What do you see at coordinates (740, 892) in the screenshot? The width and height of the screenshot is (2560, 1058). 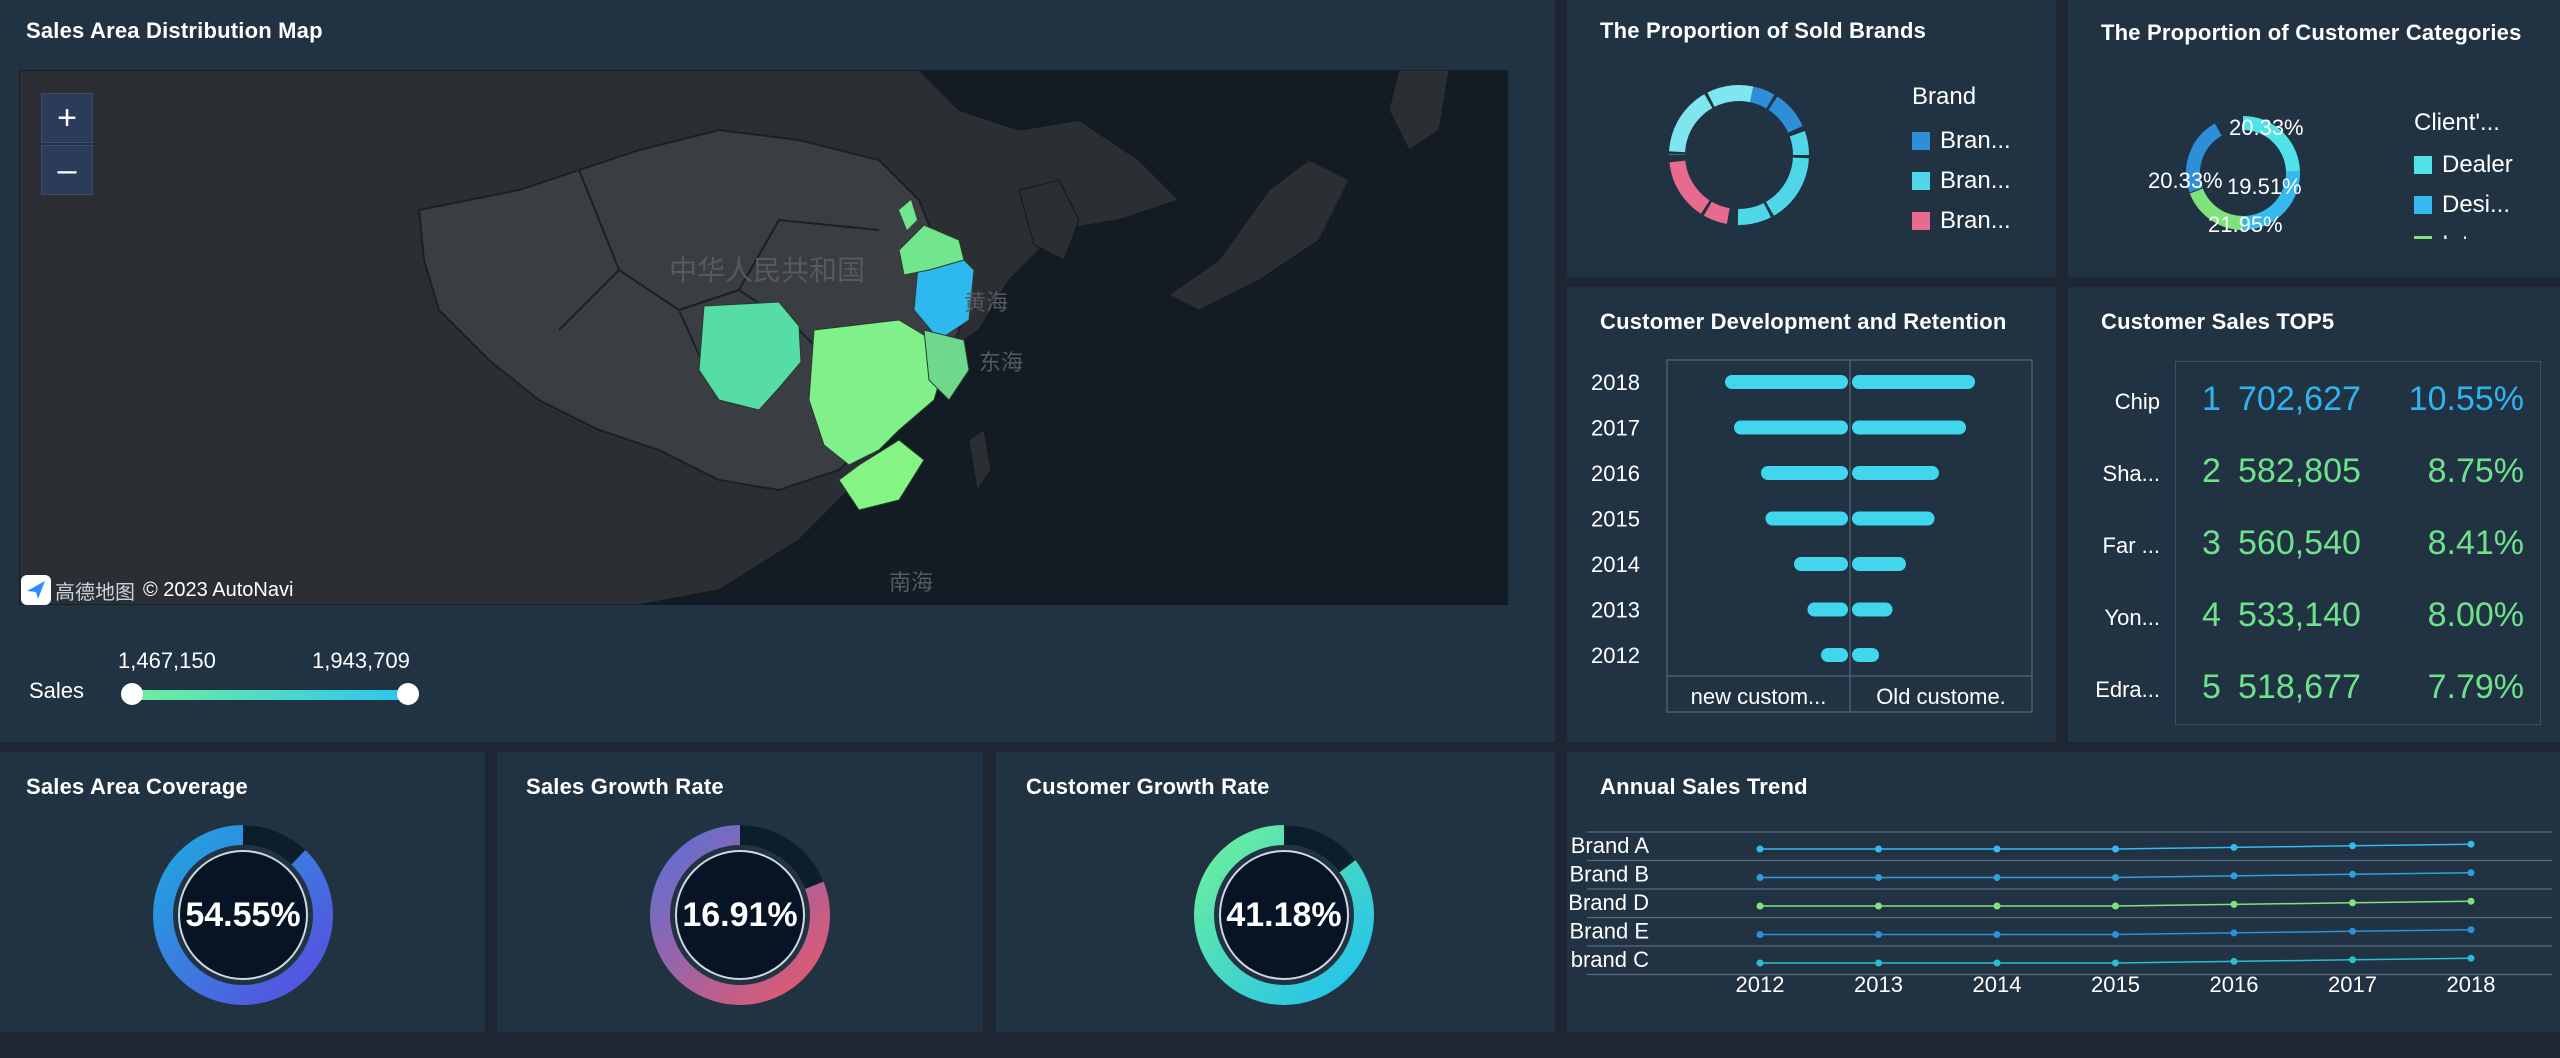 I see `kpi-panel-sales-growth: Sales Growth Rate 16.91%` at bounding box center [740, 892].